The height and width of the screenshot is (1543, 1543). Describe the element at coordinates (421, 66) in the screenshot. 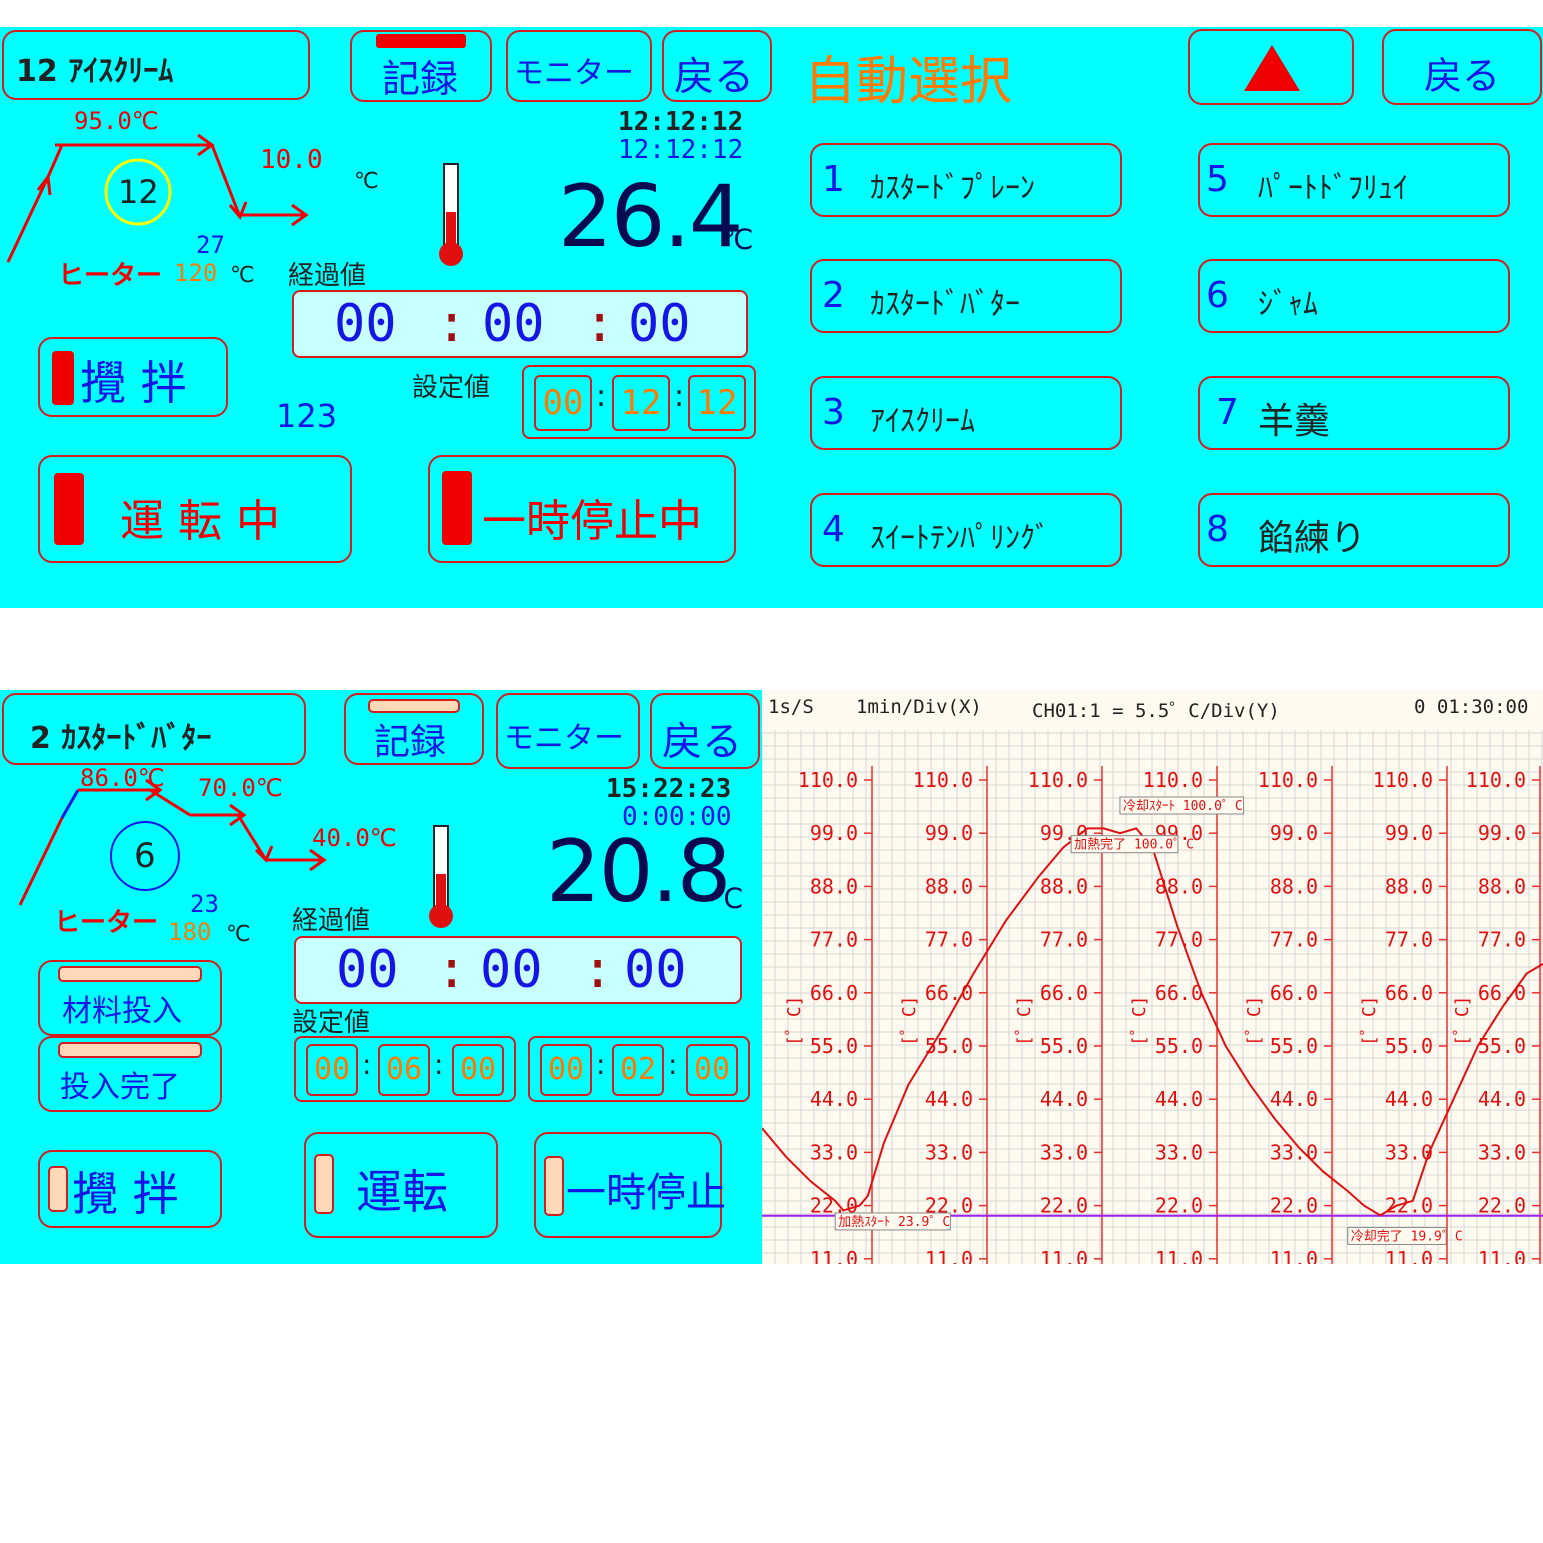

I see `record-button: 記録` at that location.